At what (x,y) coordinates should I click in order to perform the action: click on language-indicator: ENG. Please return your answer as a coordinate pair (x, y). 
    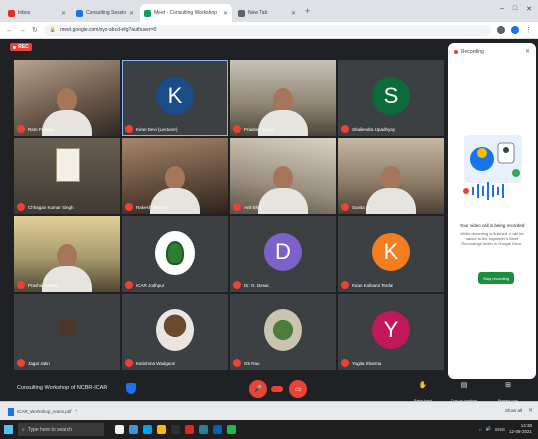
    Looking at the image, I should click on (500, 429).